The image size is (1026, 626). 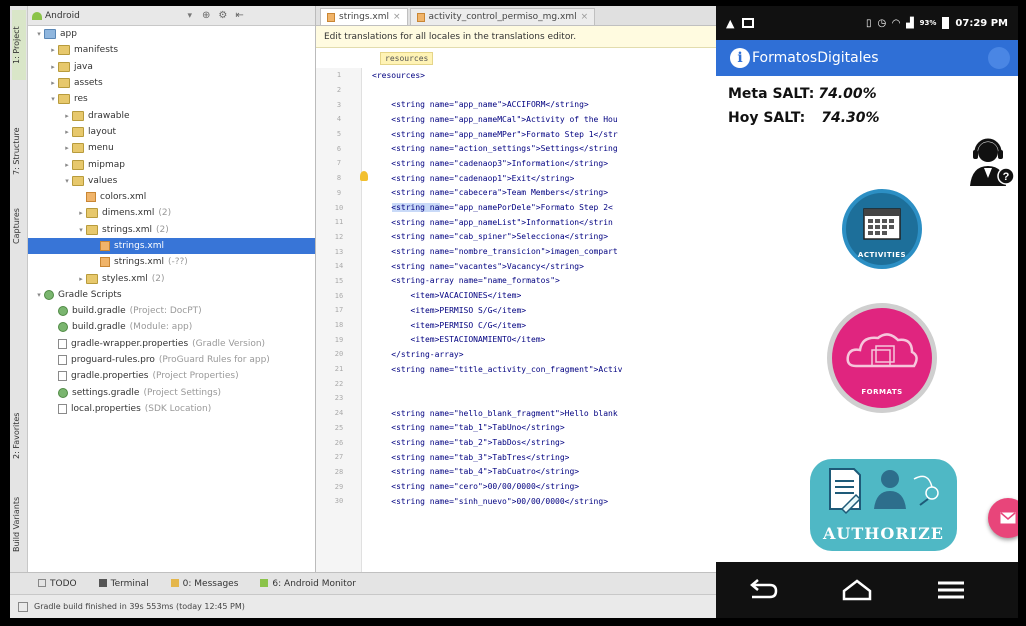 I want to click on tree-item: strings.xml (-??), so click(x=171, y=262).